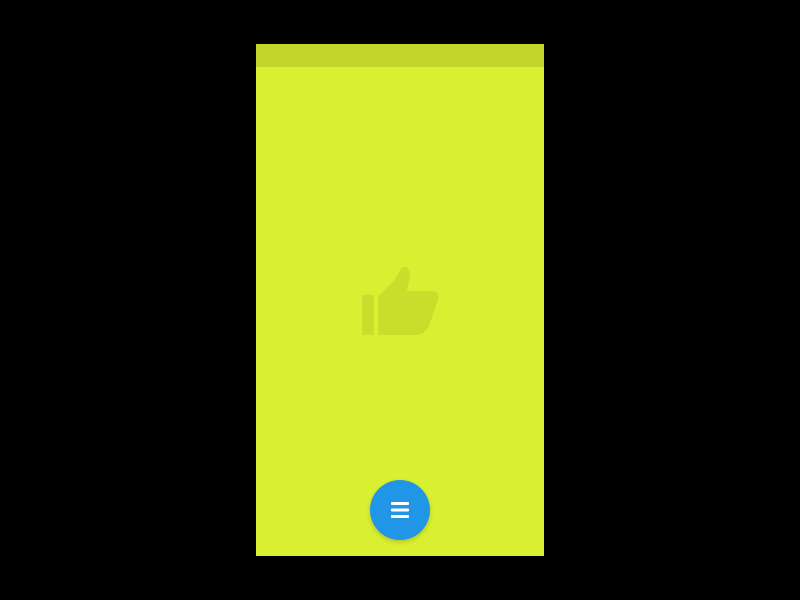 This screenshot has width=800, height=600. I want to click on thumbs-up-icon, so click(400, 303).